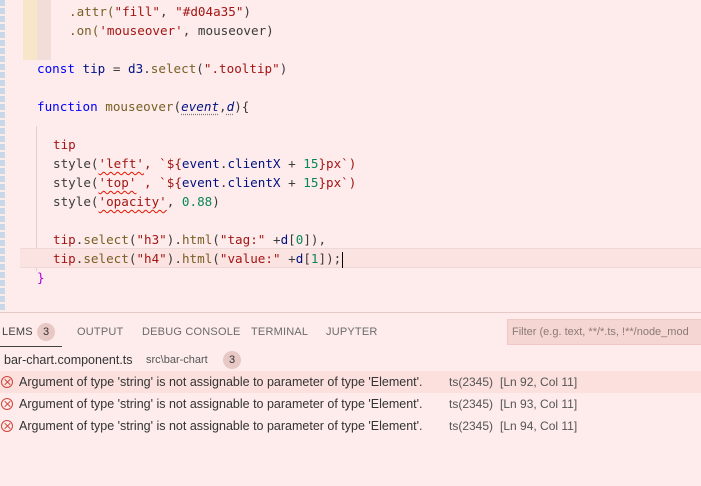  I want to click on code-token: mouseover, so click(139, 106).